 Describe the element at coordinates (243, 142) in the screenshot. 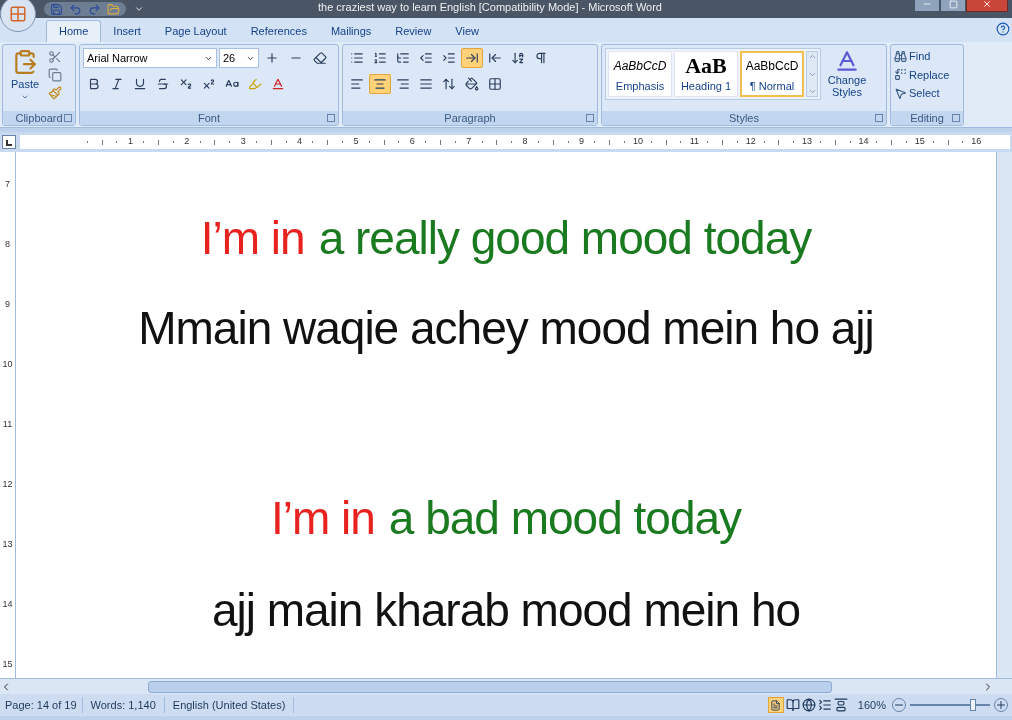

I see `ruler-number: 3` at that location.